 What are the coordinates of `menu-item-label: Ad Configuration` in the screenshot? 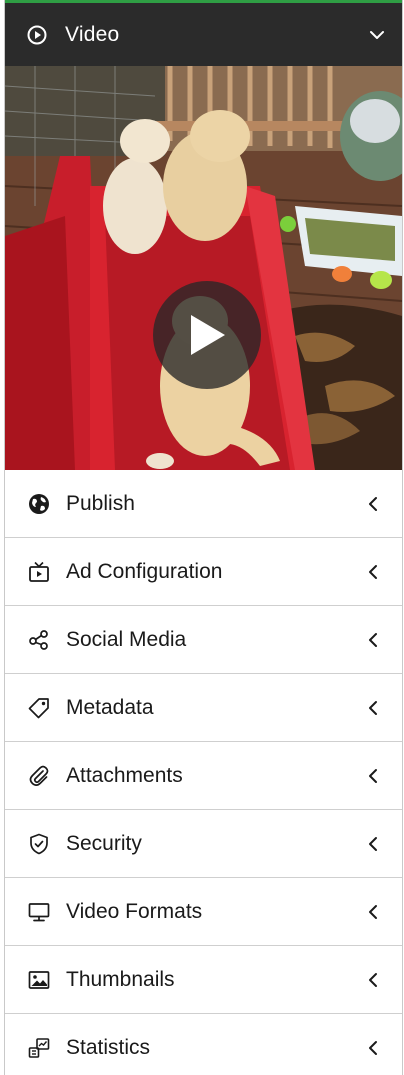 It's located at (144, 571).